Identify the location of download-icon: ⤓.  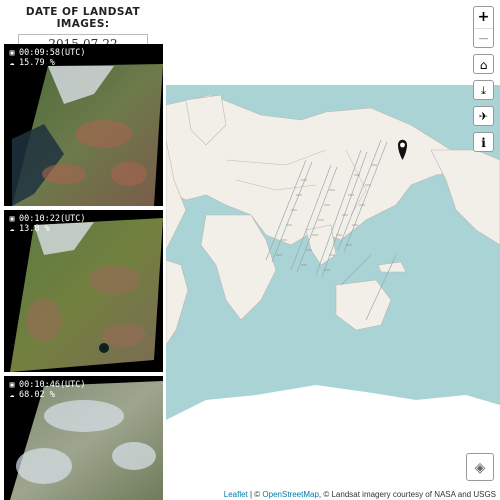
(483, 90).